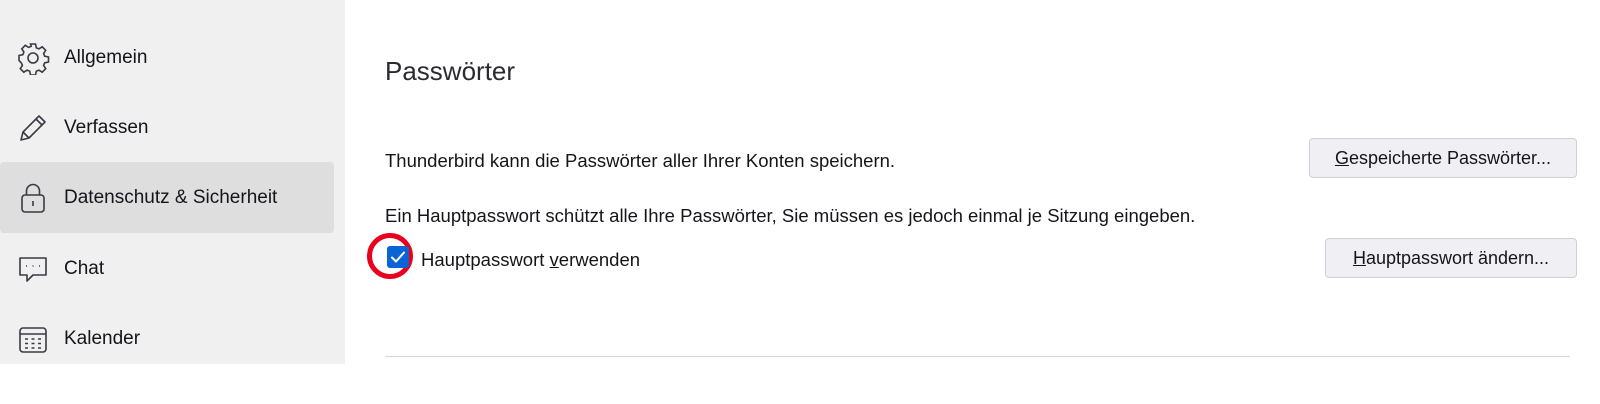  What do you see at coordinates (167, 57) in the screenshot?
I see `sidebar-item-allgemein: Allgemein` at bounding box center [167, 57].